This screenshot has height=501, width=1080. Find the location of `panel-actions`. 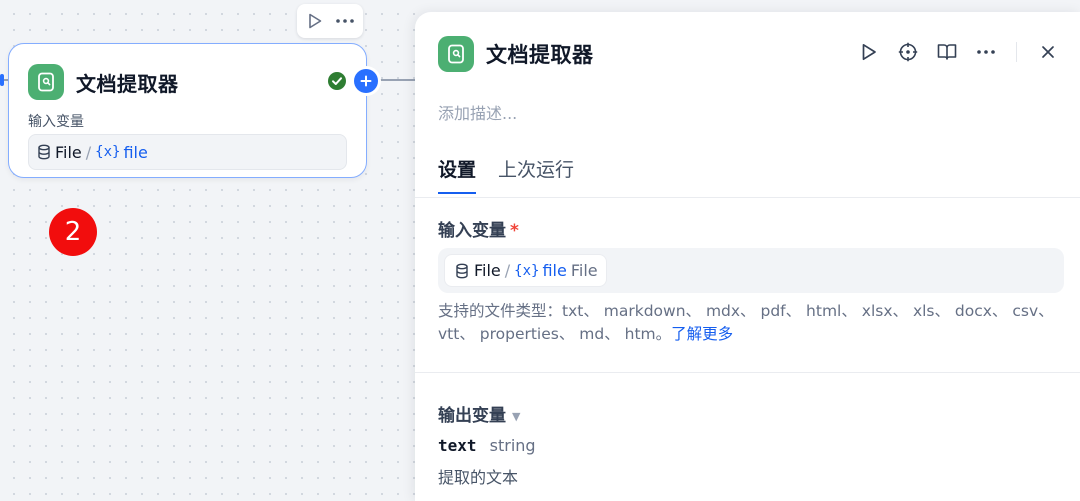

panel-actions is located at coordinates (951, 52).